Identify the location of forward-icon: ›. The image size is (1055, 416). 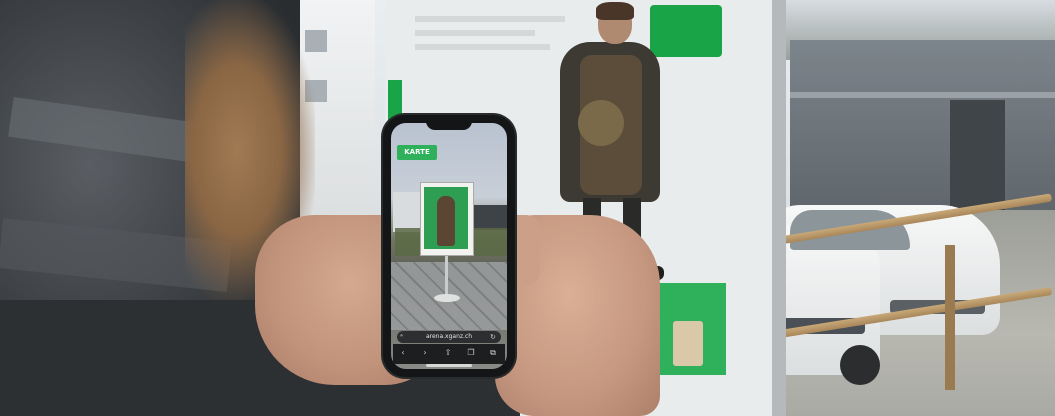
(425, 353).